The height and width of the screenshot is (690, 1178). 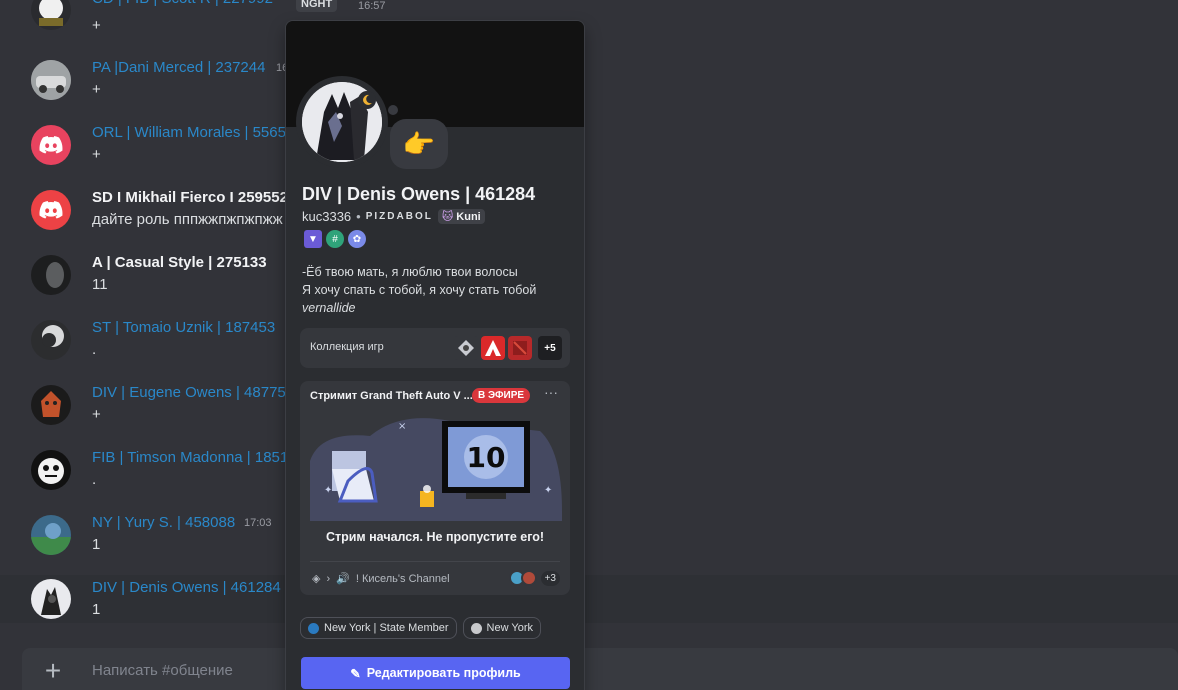 I want to click on role-name: New York, so click(x=510, y=628).